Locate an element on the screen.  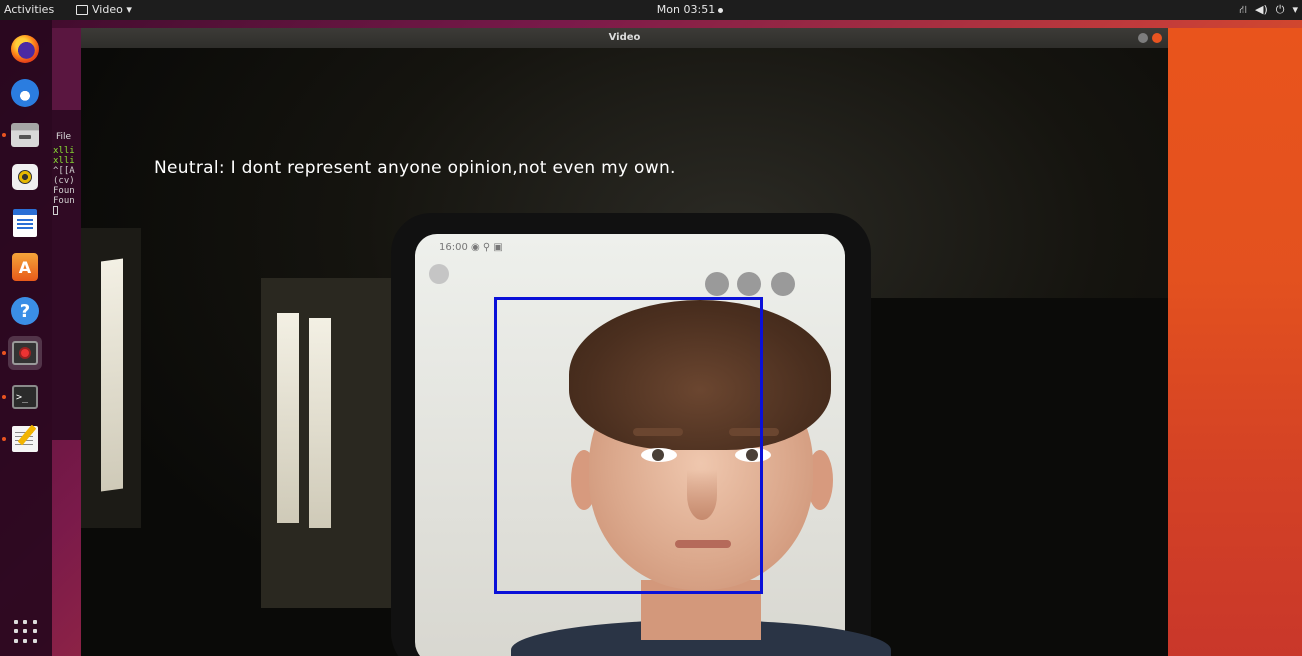
system-tray: ⛙ ◀) ⏻ ▾ is located at coordinates (1268, 10).